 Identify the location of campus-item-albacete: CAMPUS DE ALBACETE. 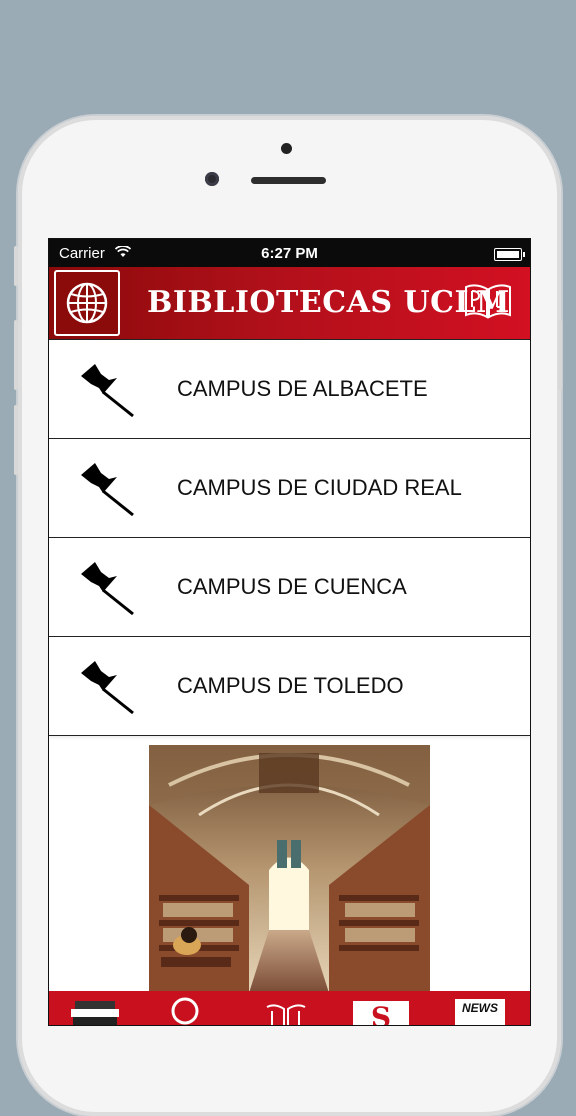
(289, 389).